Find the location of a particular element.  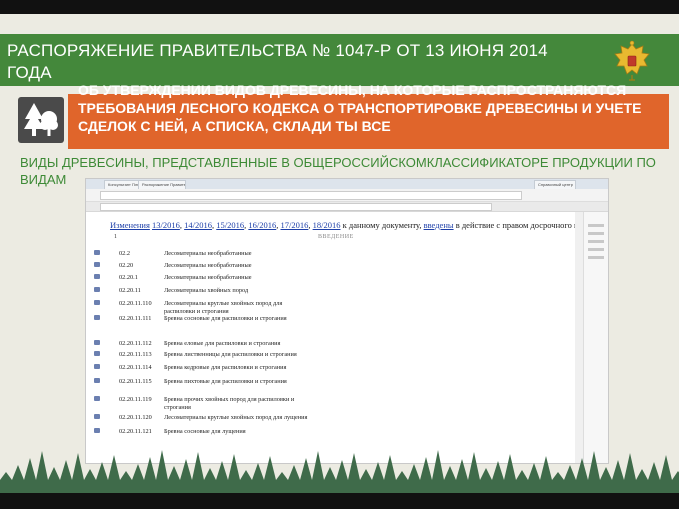

changes-link: Изменения is located at coordinates (130, 225).